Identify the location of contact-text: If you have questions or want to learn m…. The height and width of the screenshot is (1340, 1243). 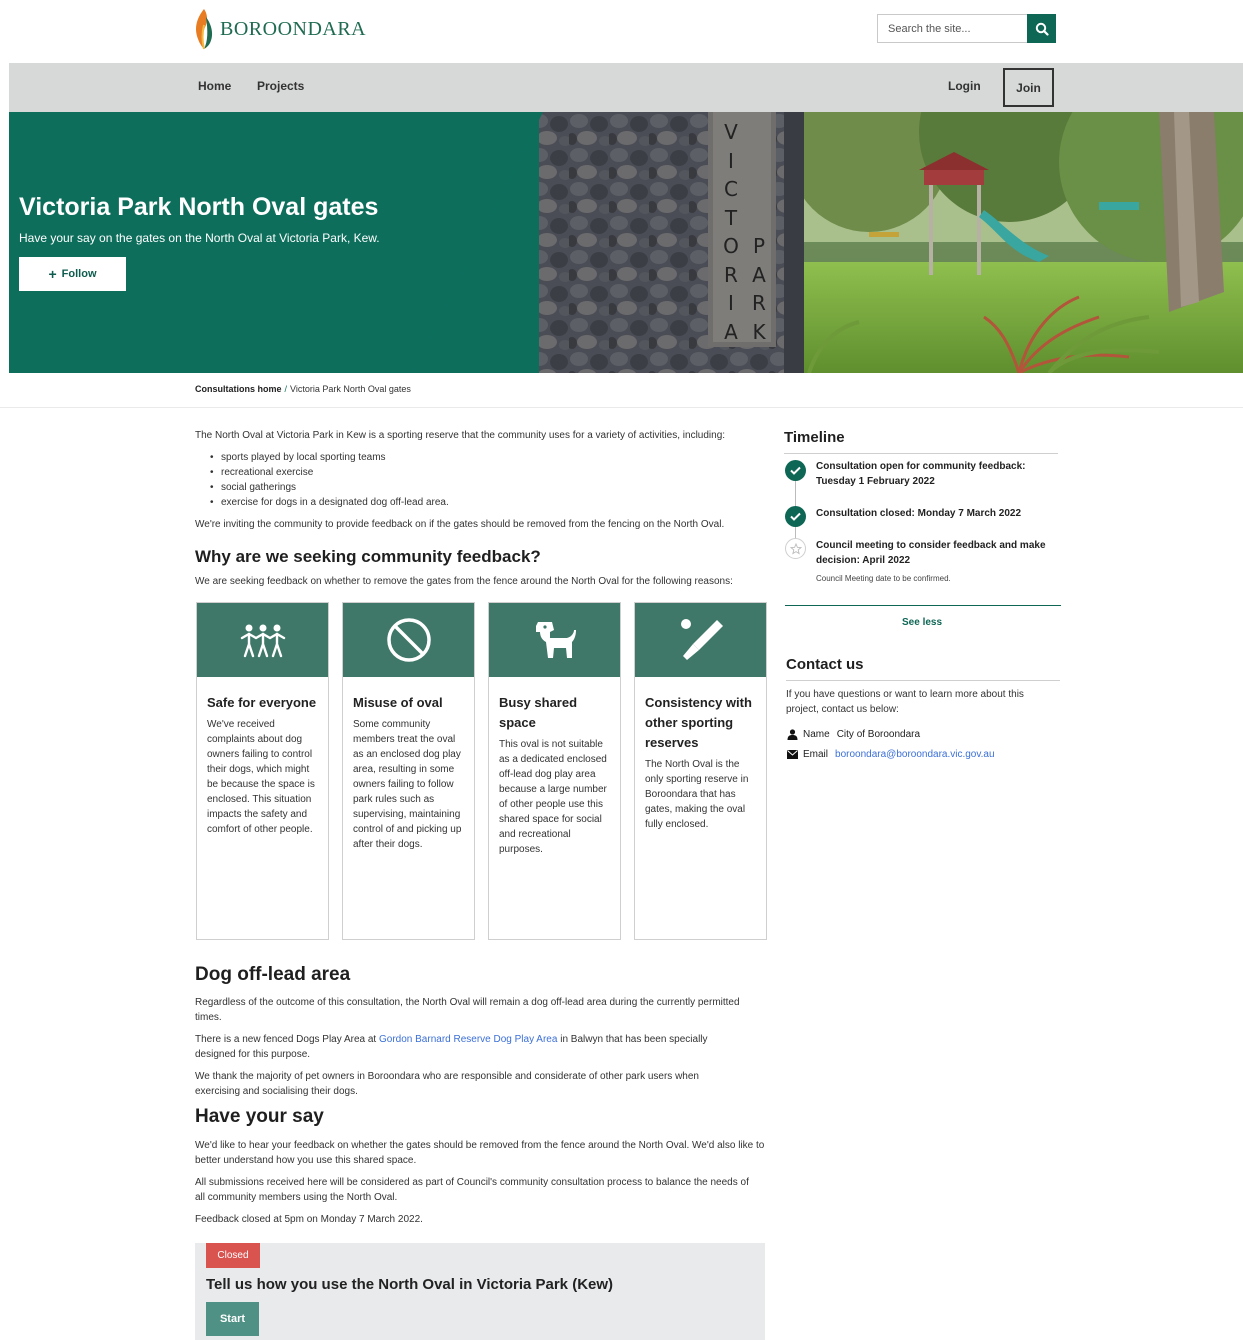
(905, 702).